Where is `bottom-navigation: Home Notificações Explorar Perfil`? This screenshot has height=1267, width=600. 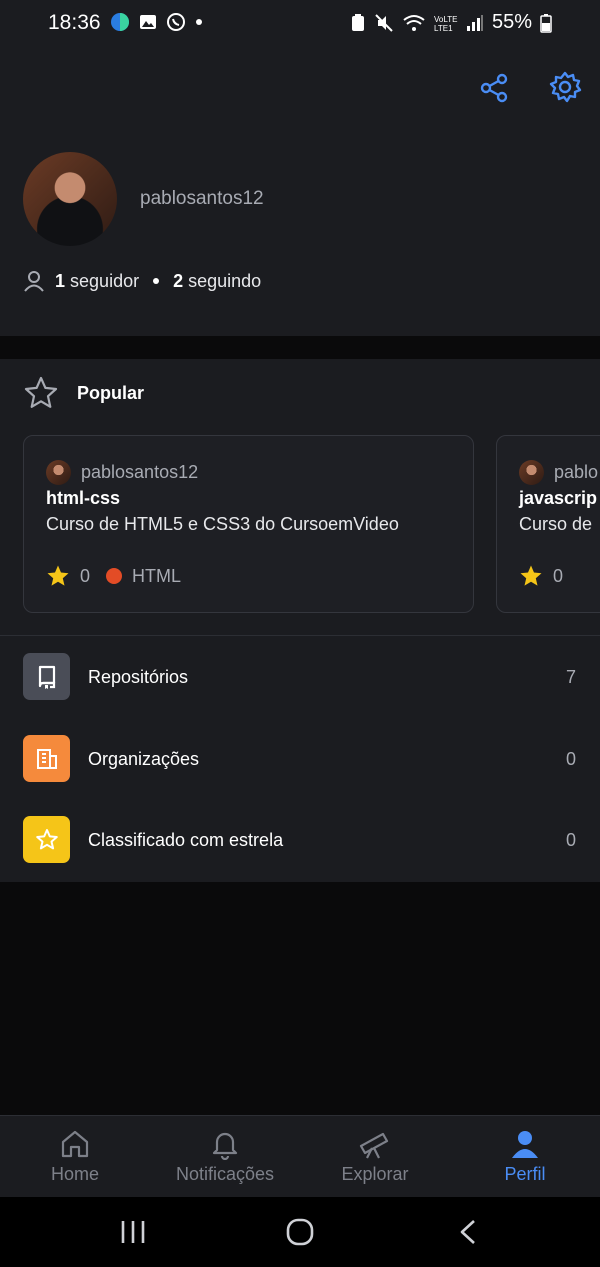 bottom-navigation: Home Notificações Explorar Perfil is located at coordinates (300, 1156).